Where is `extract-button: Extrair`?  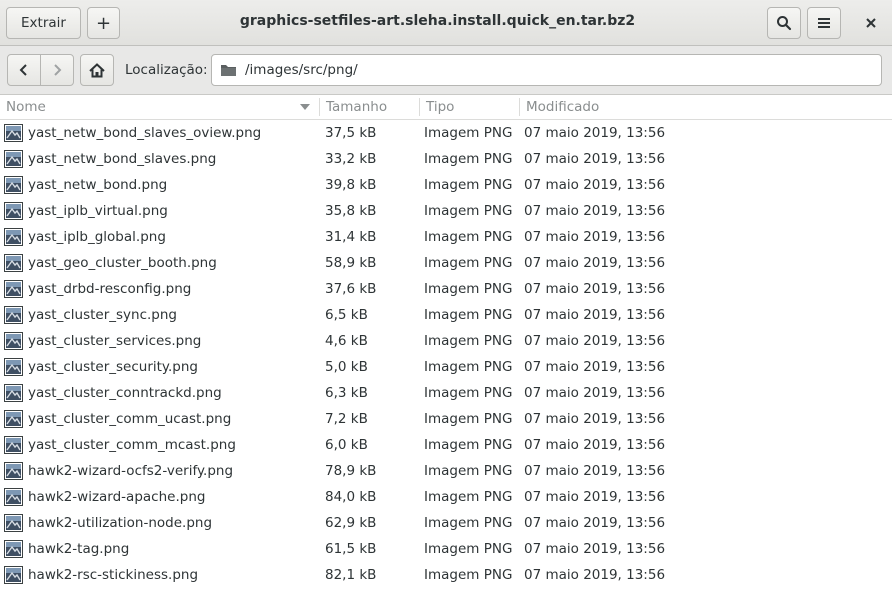
extract-button: Extrair is located at coordinates (43, 23).